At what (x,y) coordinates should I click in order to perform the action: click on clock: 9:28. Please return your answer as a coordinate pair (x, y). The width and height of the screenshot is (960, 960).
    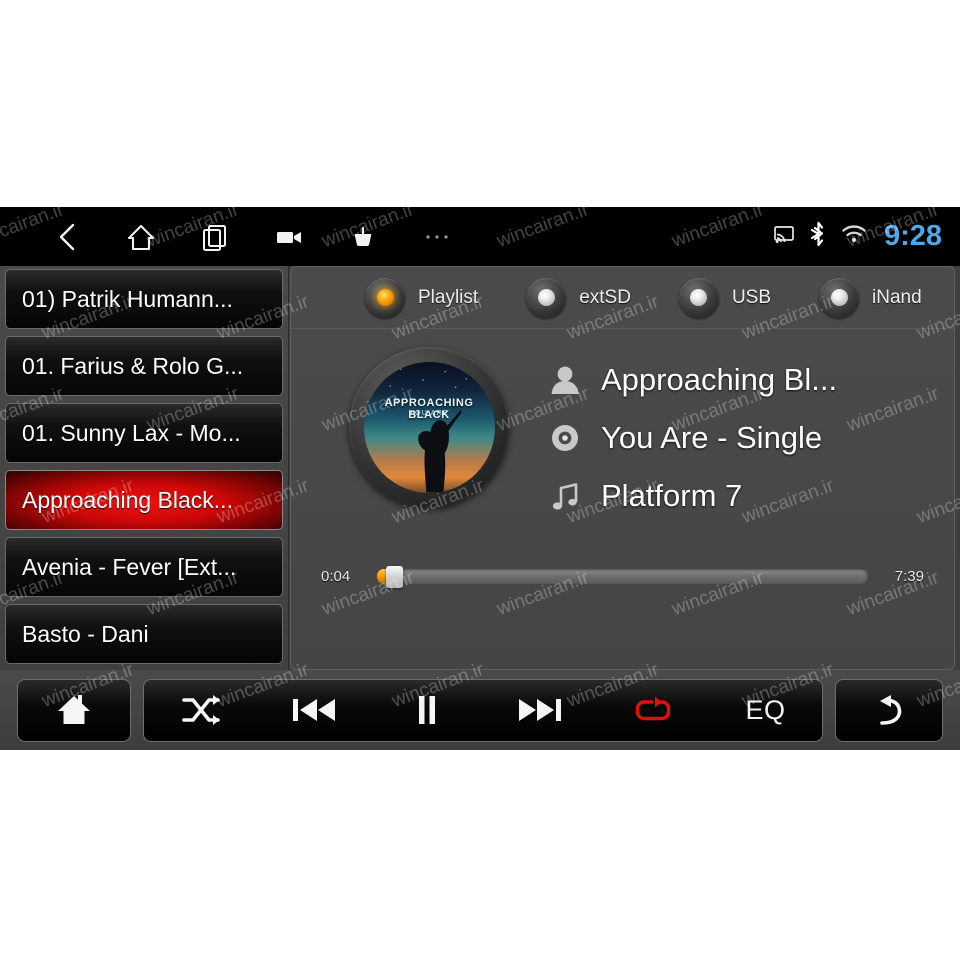
    Looking at the image, I should click on (912, 236).